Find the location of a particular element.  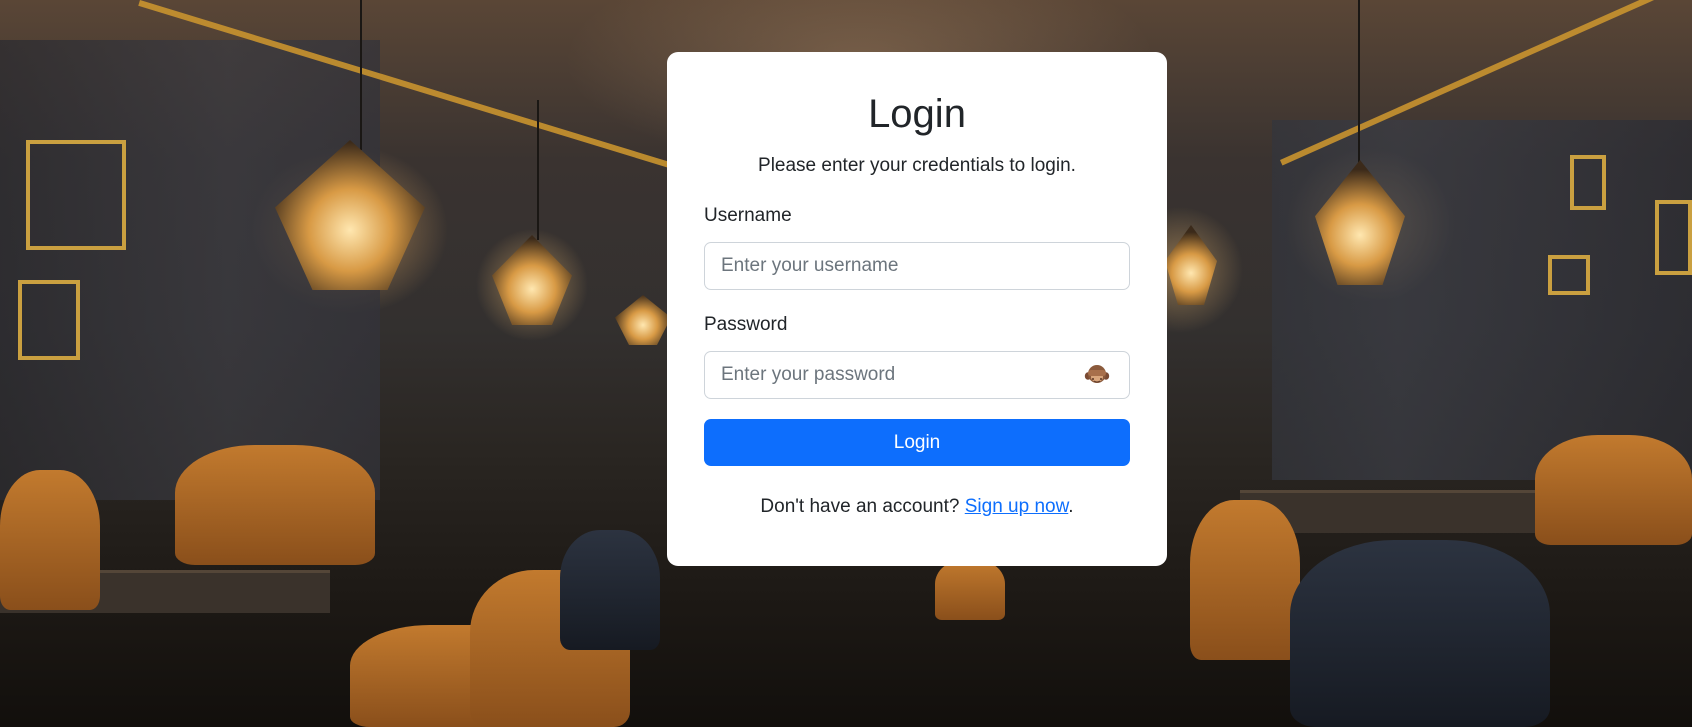

password-field-wrapper is located at coordinates (917, 375).